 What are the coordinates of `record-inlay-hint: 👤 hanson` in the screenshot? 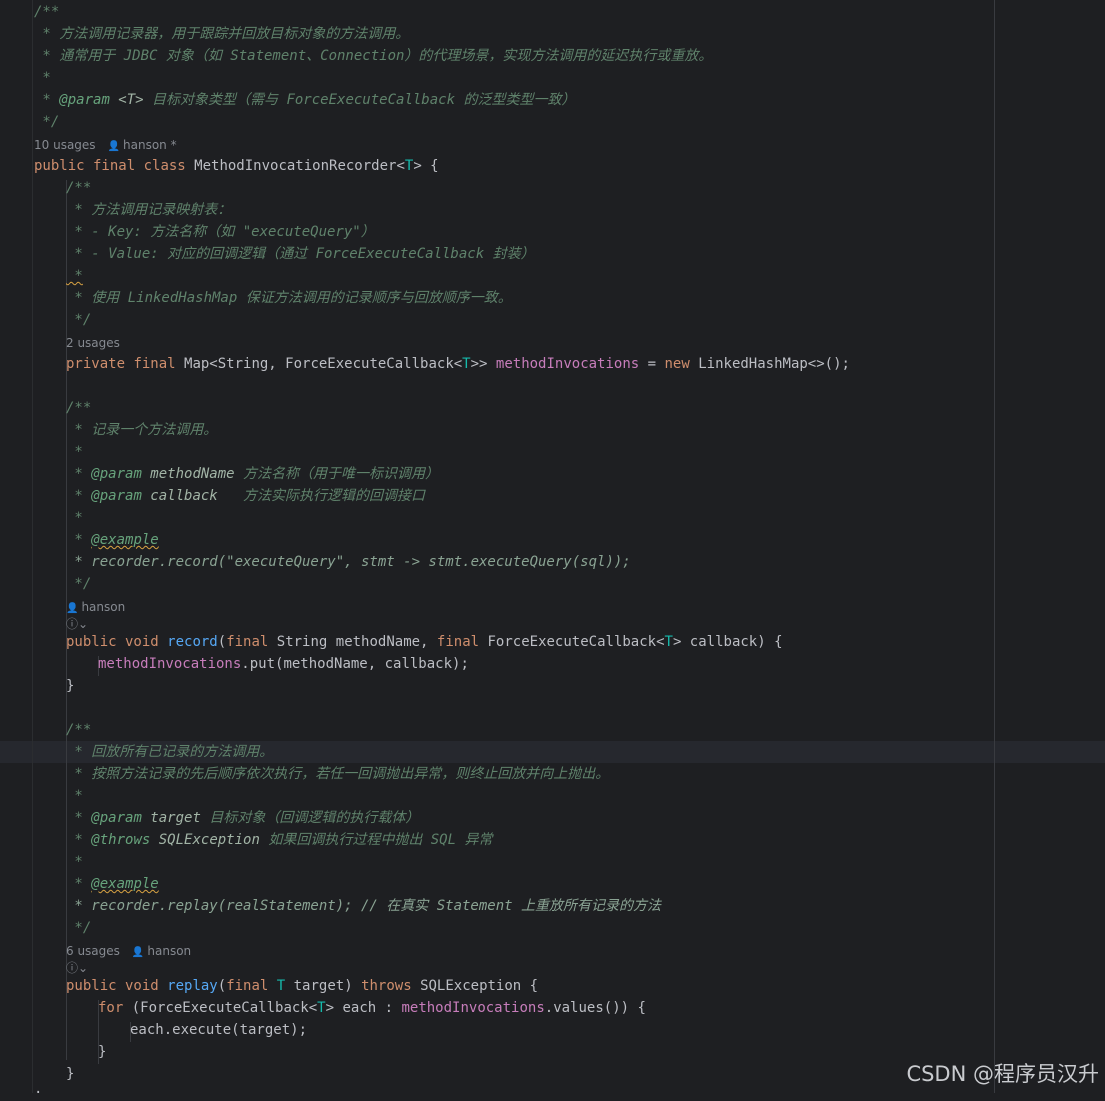 It's located at (95, 607).